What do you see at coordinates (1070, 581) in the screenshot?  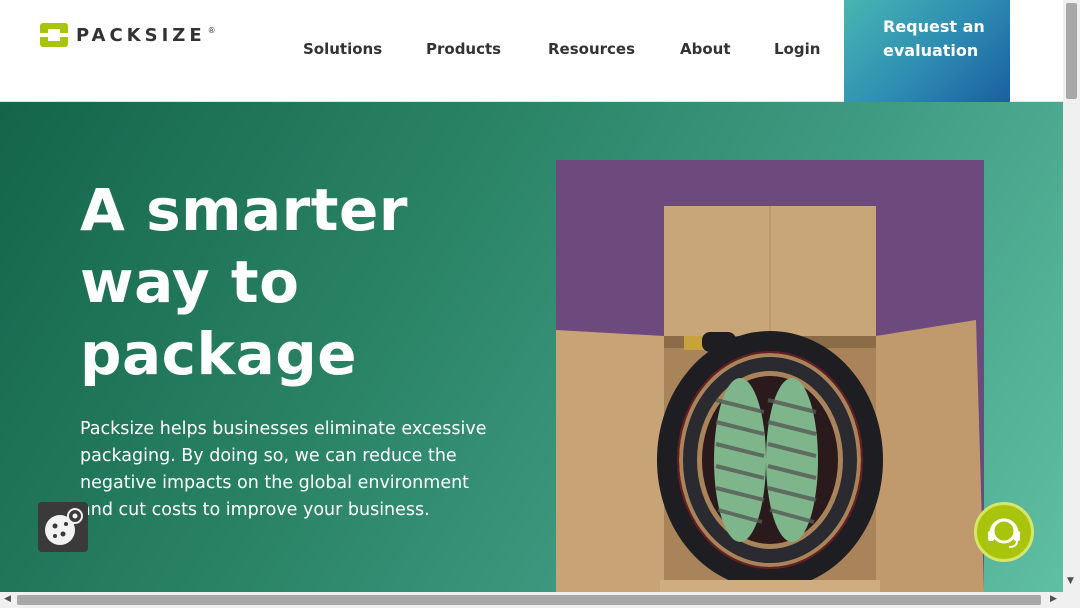 I see `scroll-down-arrow-icon: ▼` at bounding box center [1070, 581].